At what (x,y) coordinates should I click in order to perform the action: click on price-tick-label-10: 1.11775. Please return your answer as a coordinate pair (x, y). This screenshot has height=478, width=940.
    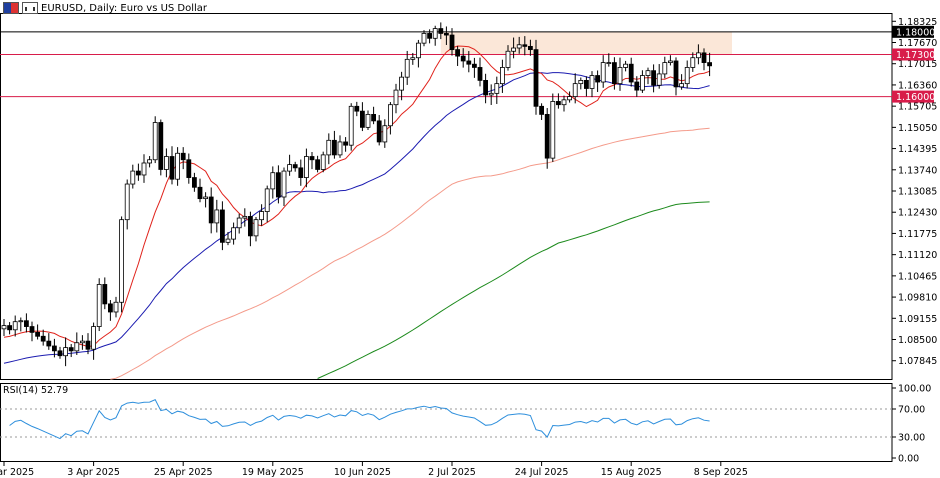
    Looking at the image, I should click on (917, 234).